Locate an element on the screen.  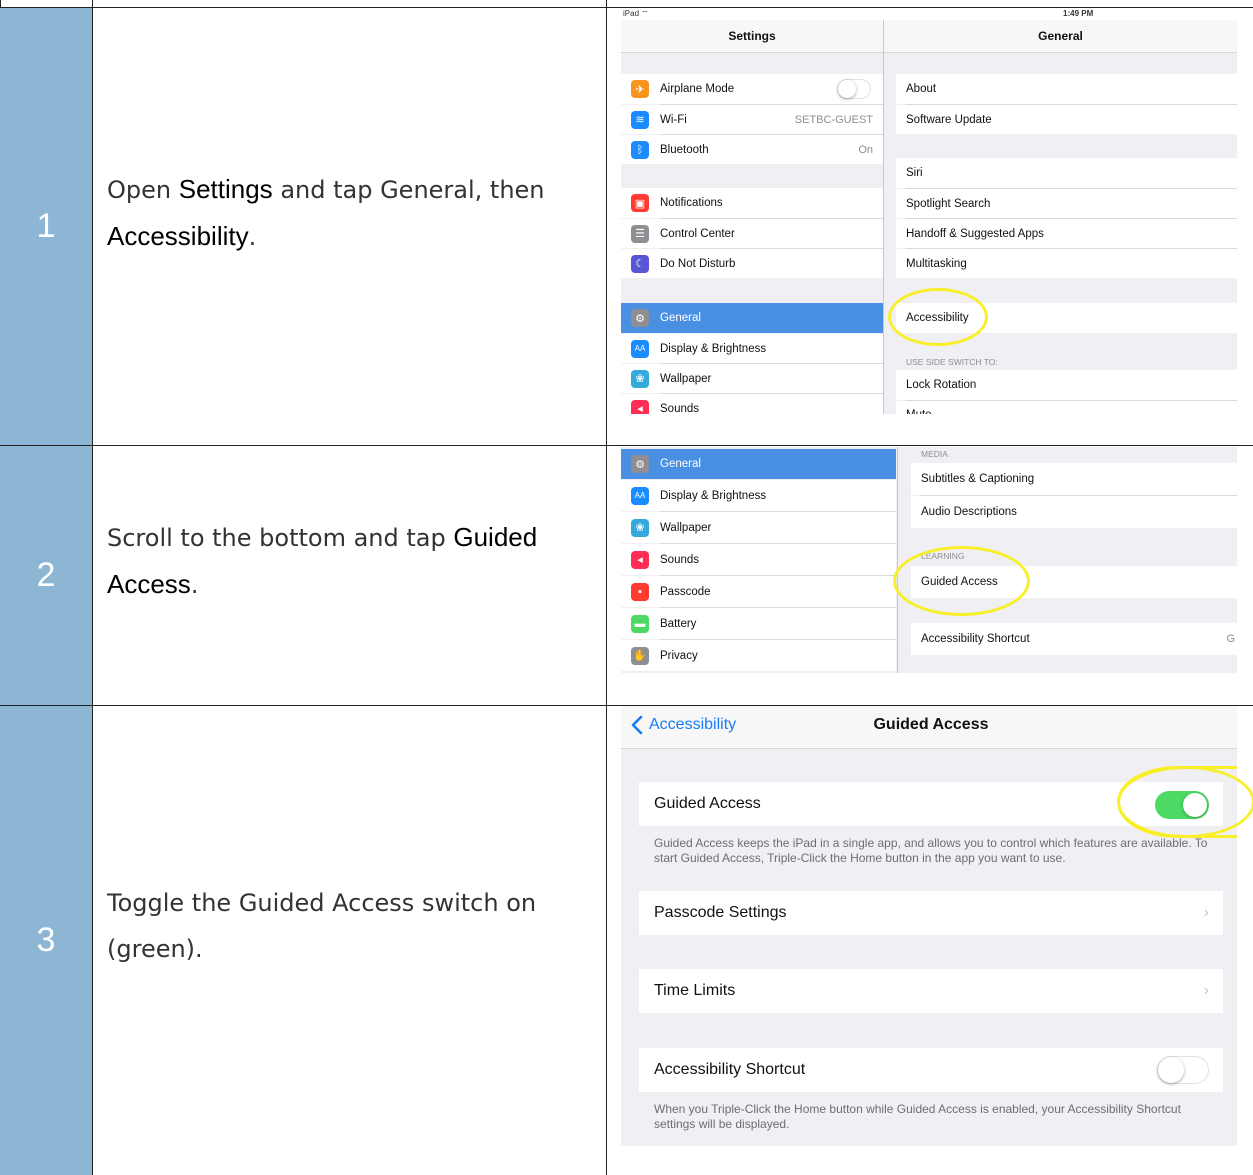
accessibility-item-subtitles: Subtitles & Captioning is located at coordinates (1074, 479).